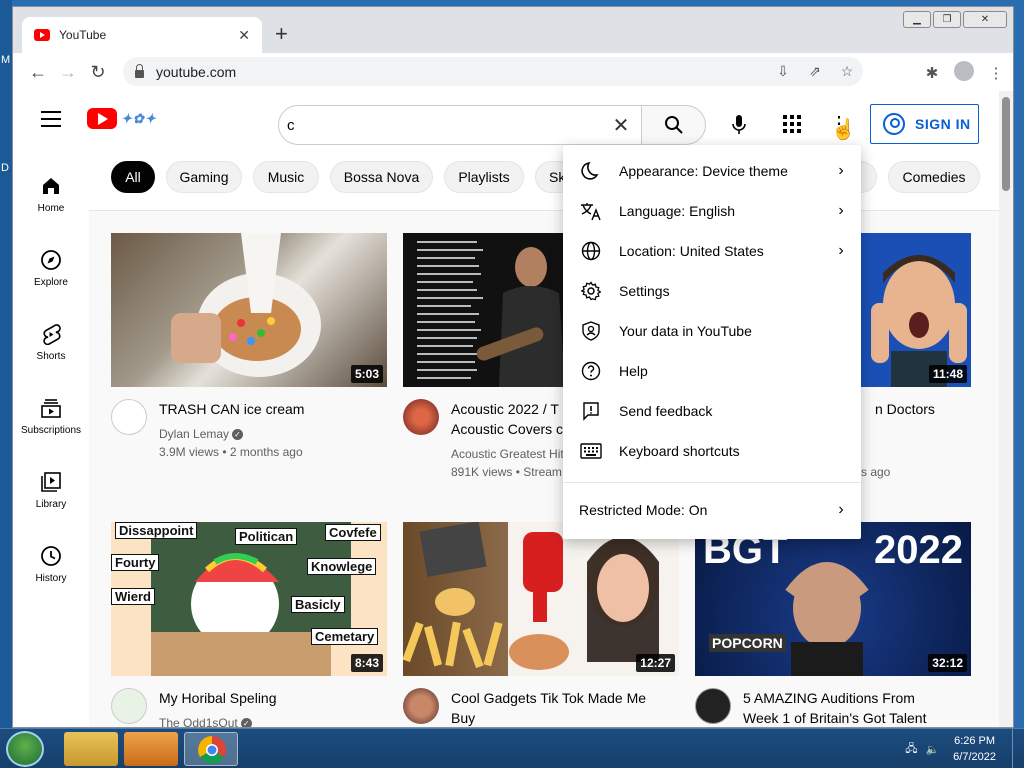 The image size is (1024, 768). I want to click on thumb-text: Dissappoint, so click(156, 530).